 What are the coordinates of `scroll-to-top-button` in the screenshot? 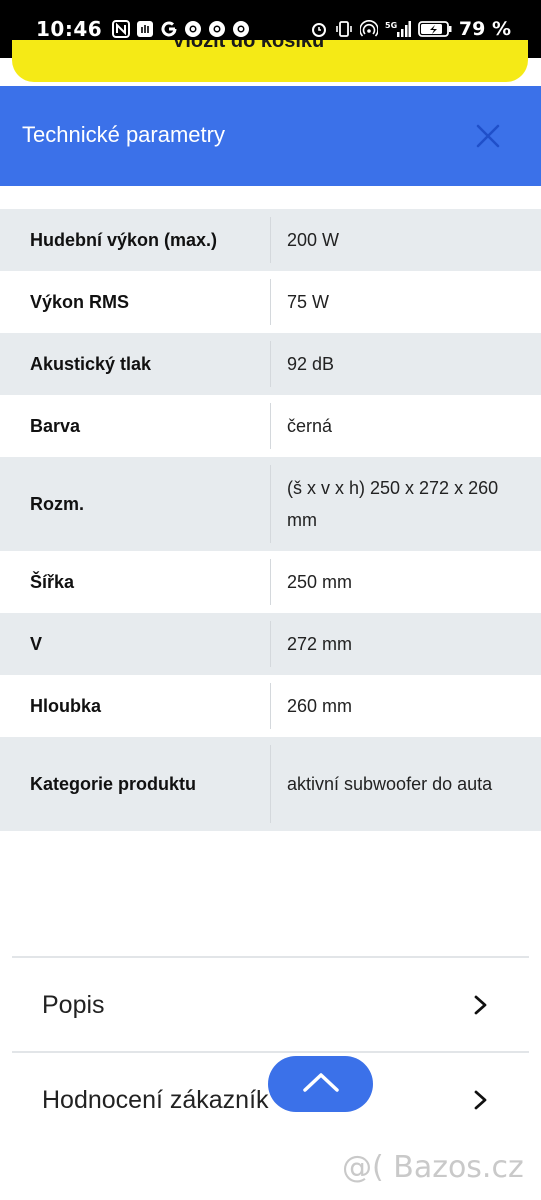 It's located at (320, 1084).